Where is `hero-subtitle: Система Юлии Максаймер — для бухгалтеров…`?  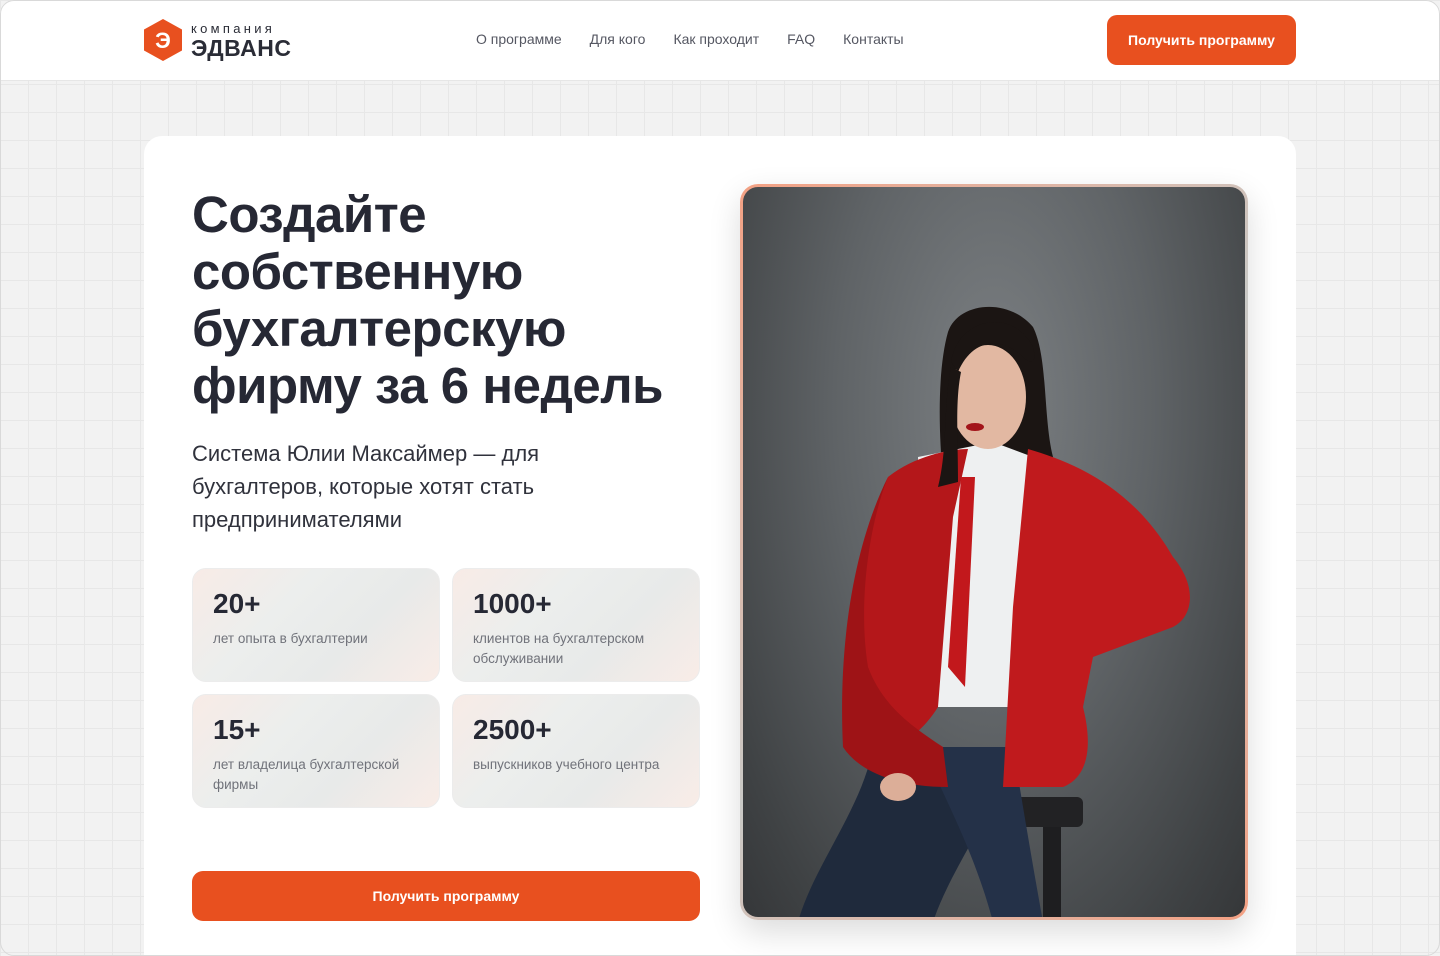
hero-subtitle: Система Юлии Максаймер — для бухгалтеров… is located at coordinates (366, 486).